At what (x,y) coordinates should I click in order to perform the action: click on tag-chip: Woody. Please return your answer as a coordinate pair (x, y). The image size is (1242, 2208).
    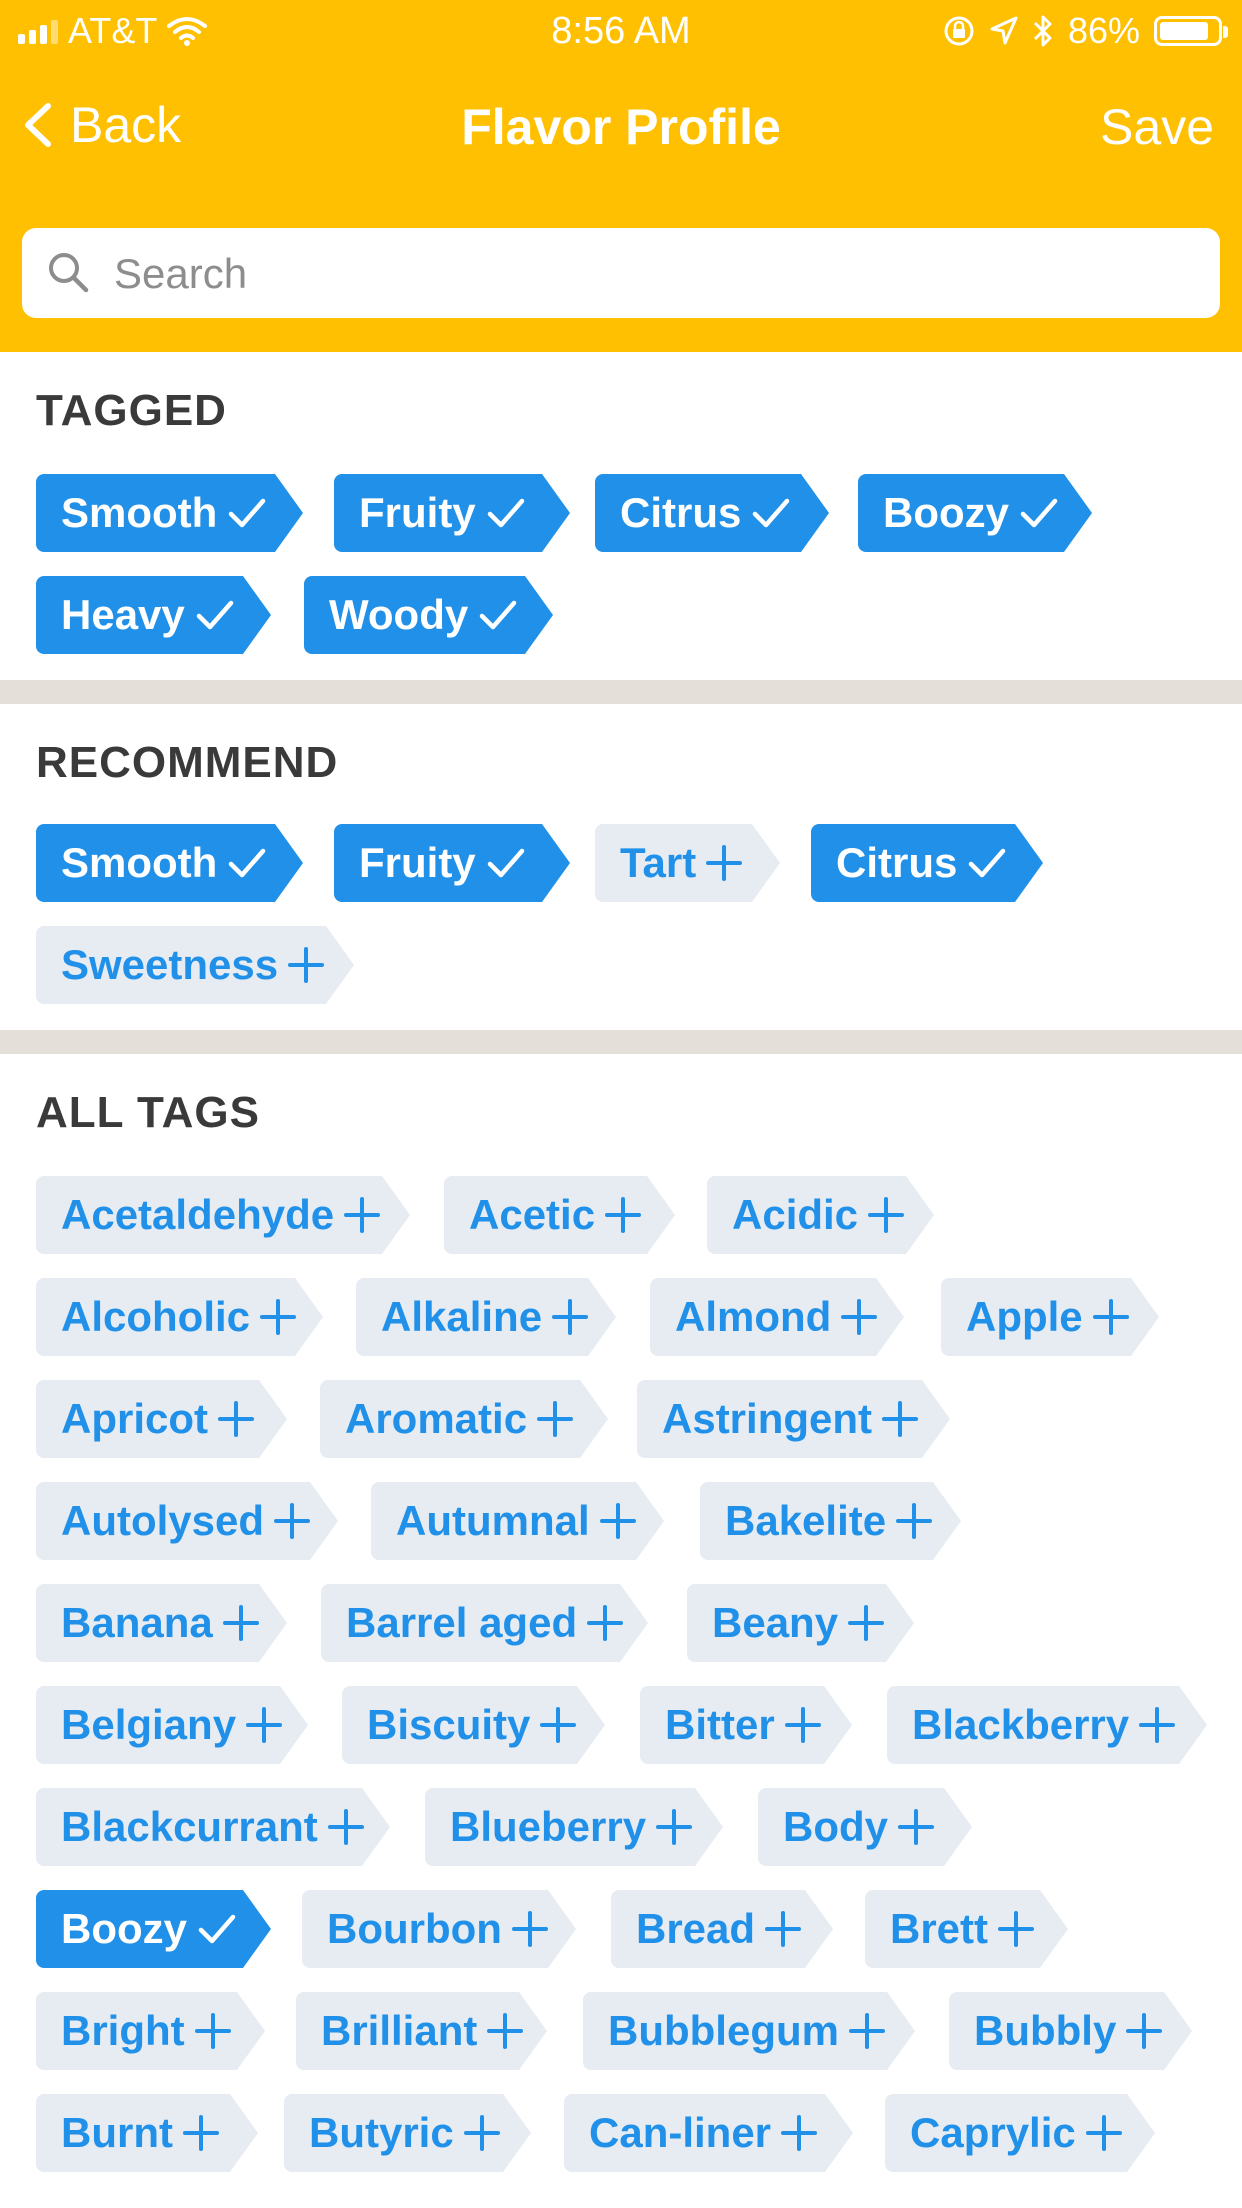
    Looking at the image, I should click on (428, 615).